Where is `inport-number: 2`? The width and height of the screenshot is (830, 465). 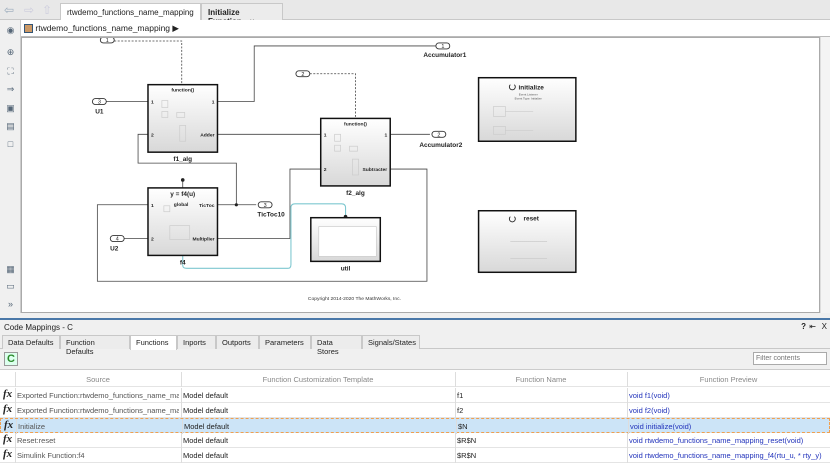 inport-number: 2 is located at coordinates (302, 75).